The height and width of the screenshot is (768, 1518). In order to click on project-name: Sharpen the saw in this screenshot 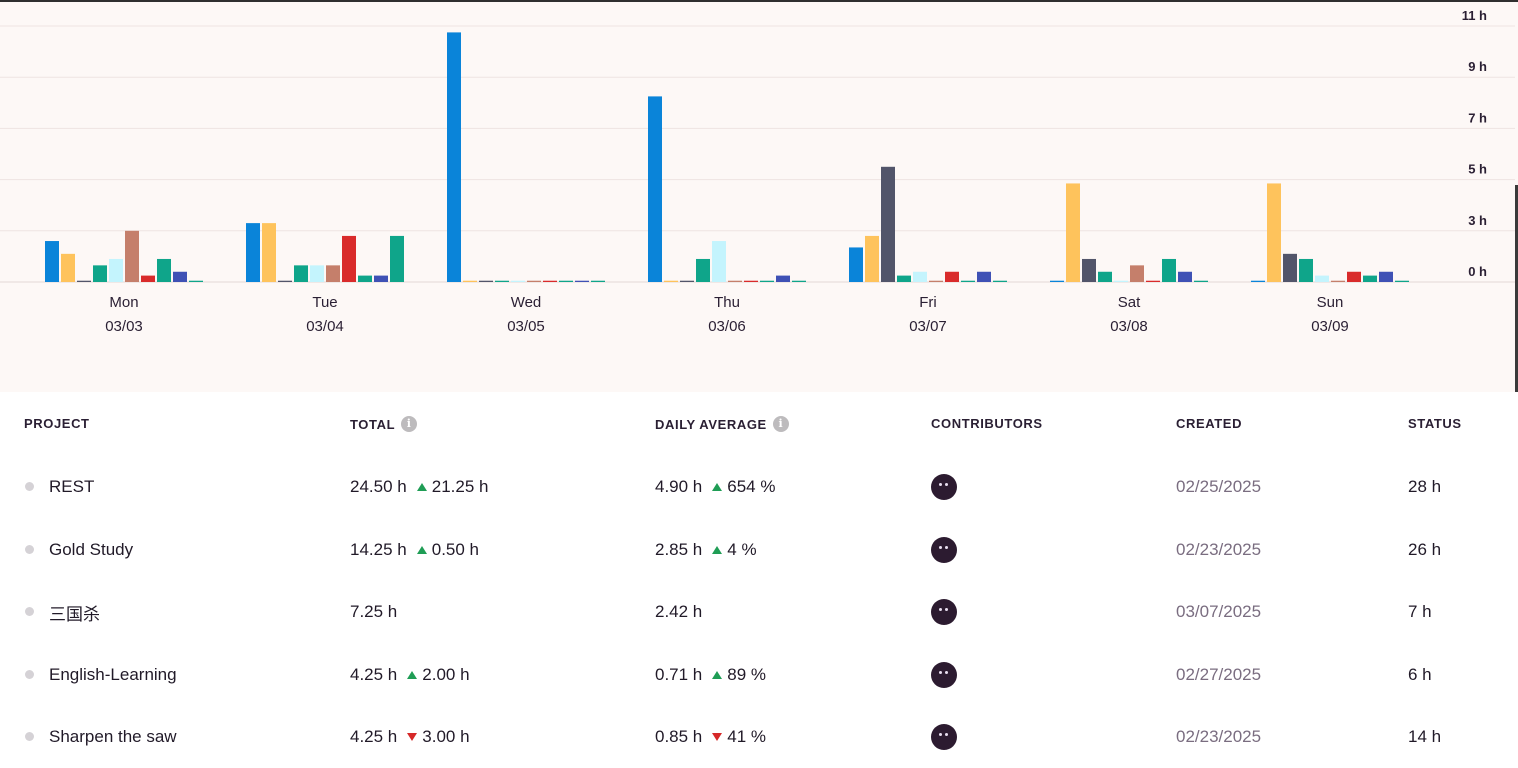, I will do `click(113, 737)`.